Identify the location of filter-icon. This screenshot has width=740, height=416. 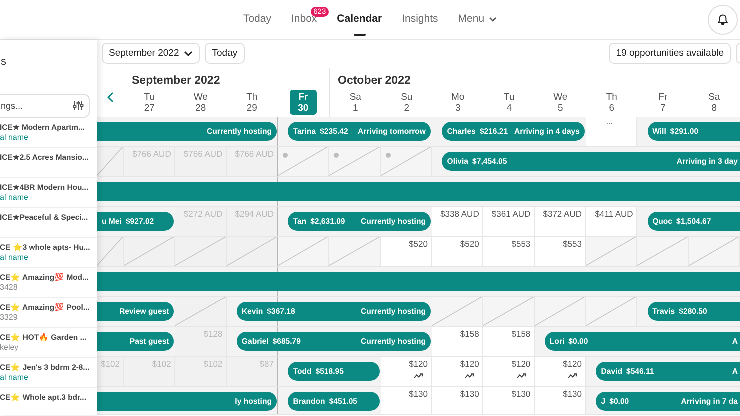
(78, 105).